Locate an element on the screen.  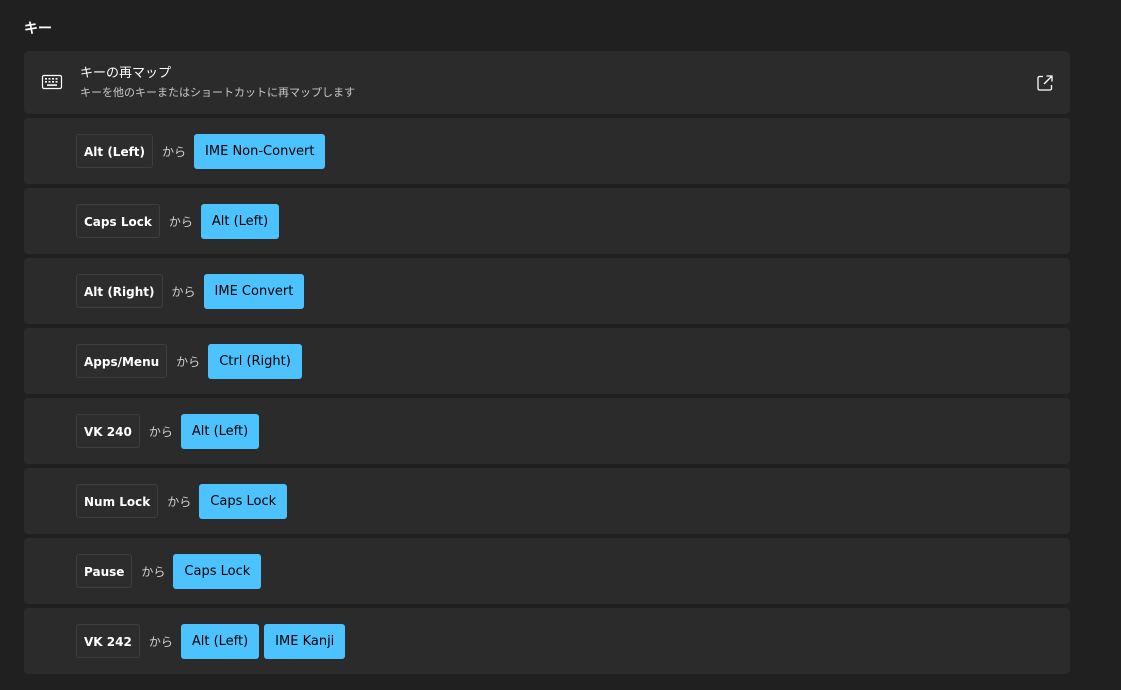
source-key: Pause is located at coordinates (104, 571).